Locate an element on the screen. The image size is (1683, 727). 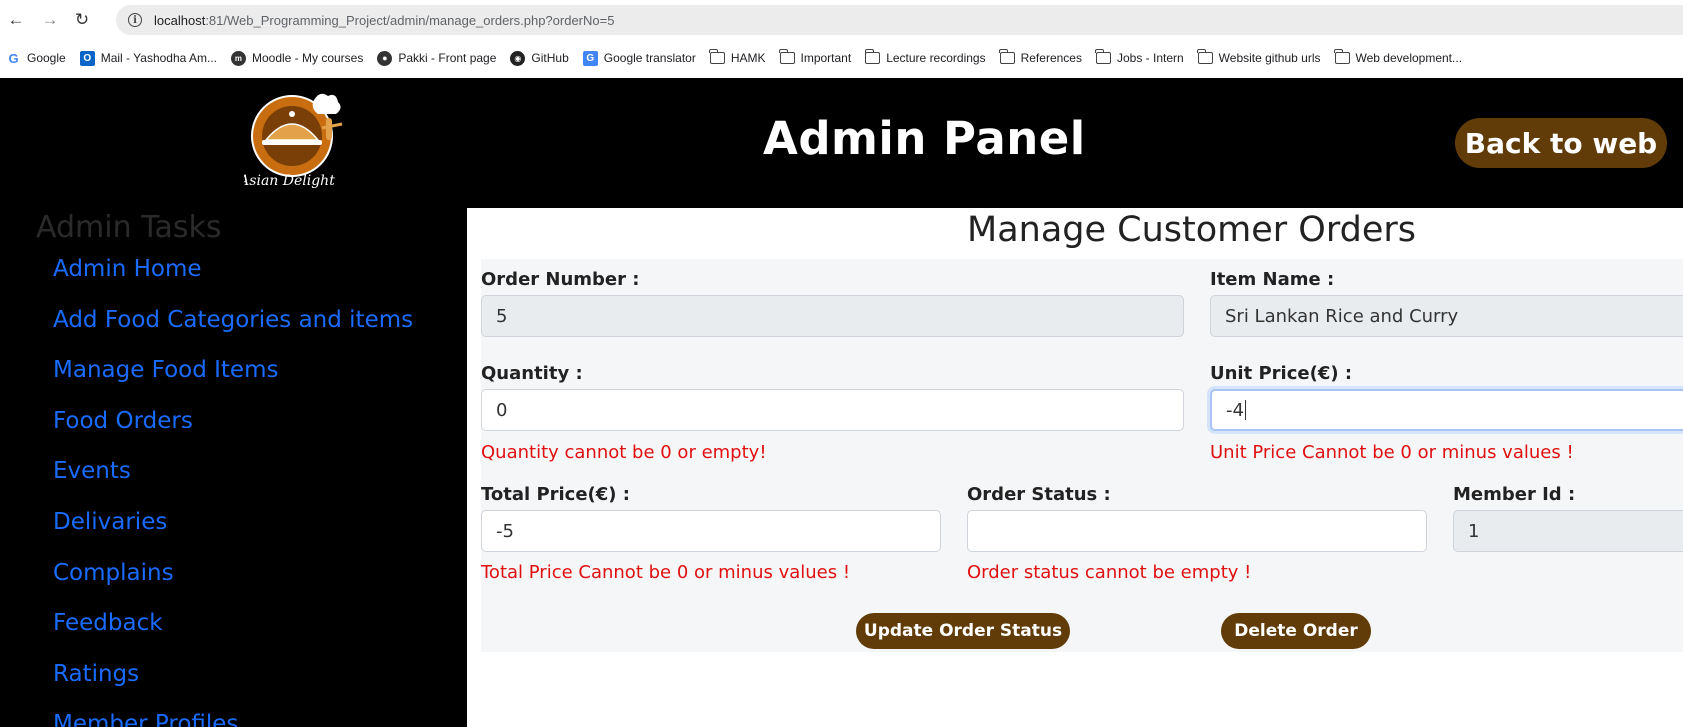
bookmark-label: Lecture recordings is located at coordinates (936, 58).